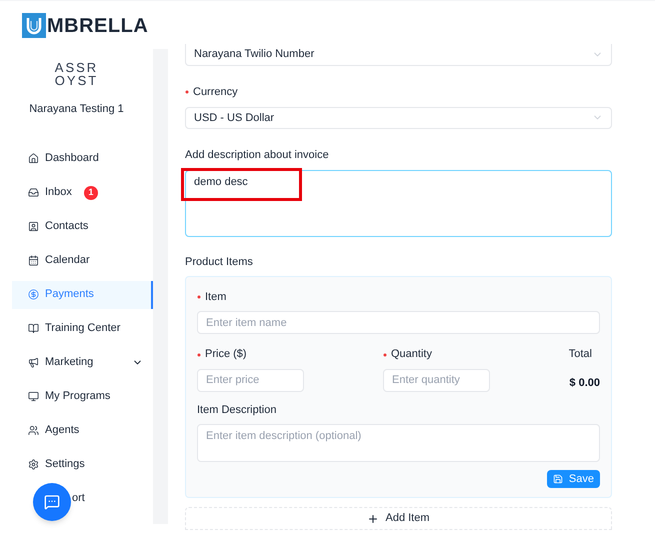 This screenshot has height=537, width=655. Describe the element at coordinates (82, 328) in the screenshot. I see `sidebar-item: Training Center` at that location.